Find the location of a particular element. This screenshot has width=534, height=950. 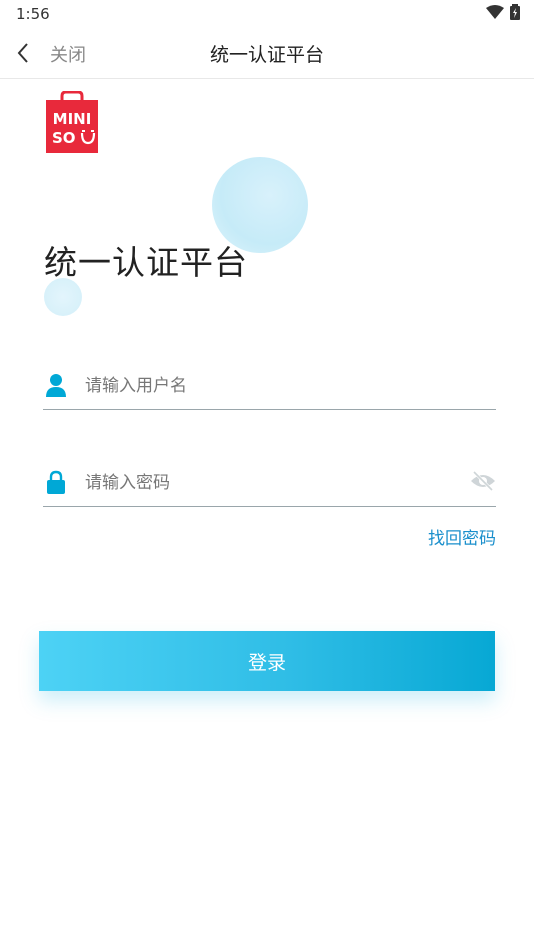

password-input is located at coordinates (270, 483).